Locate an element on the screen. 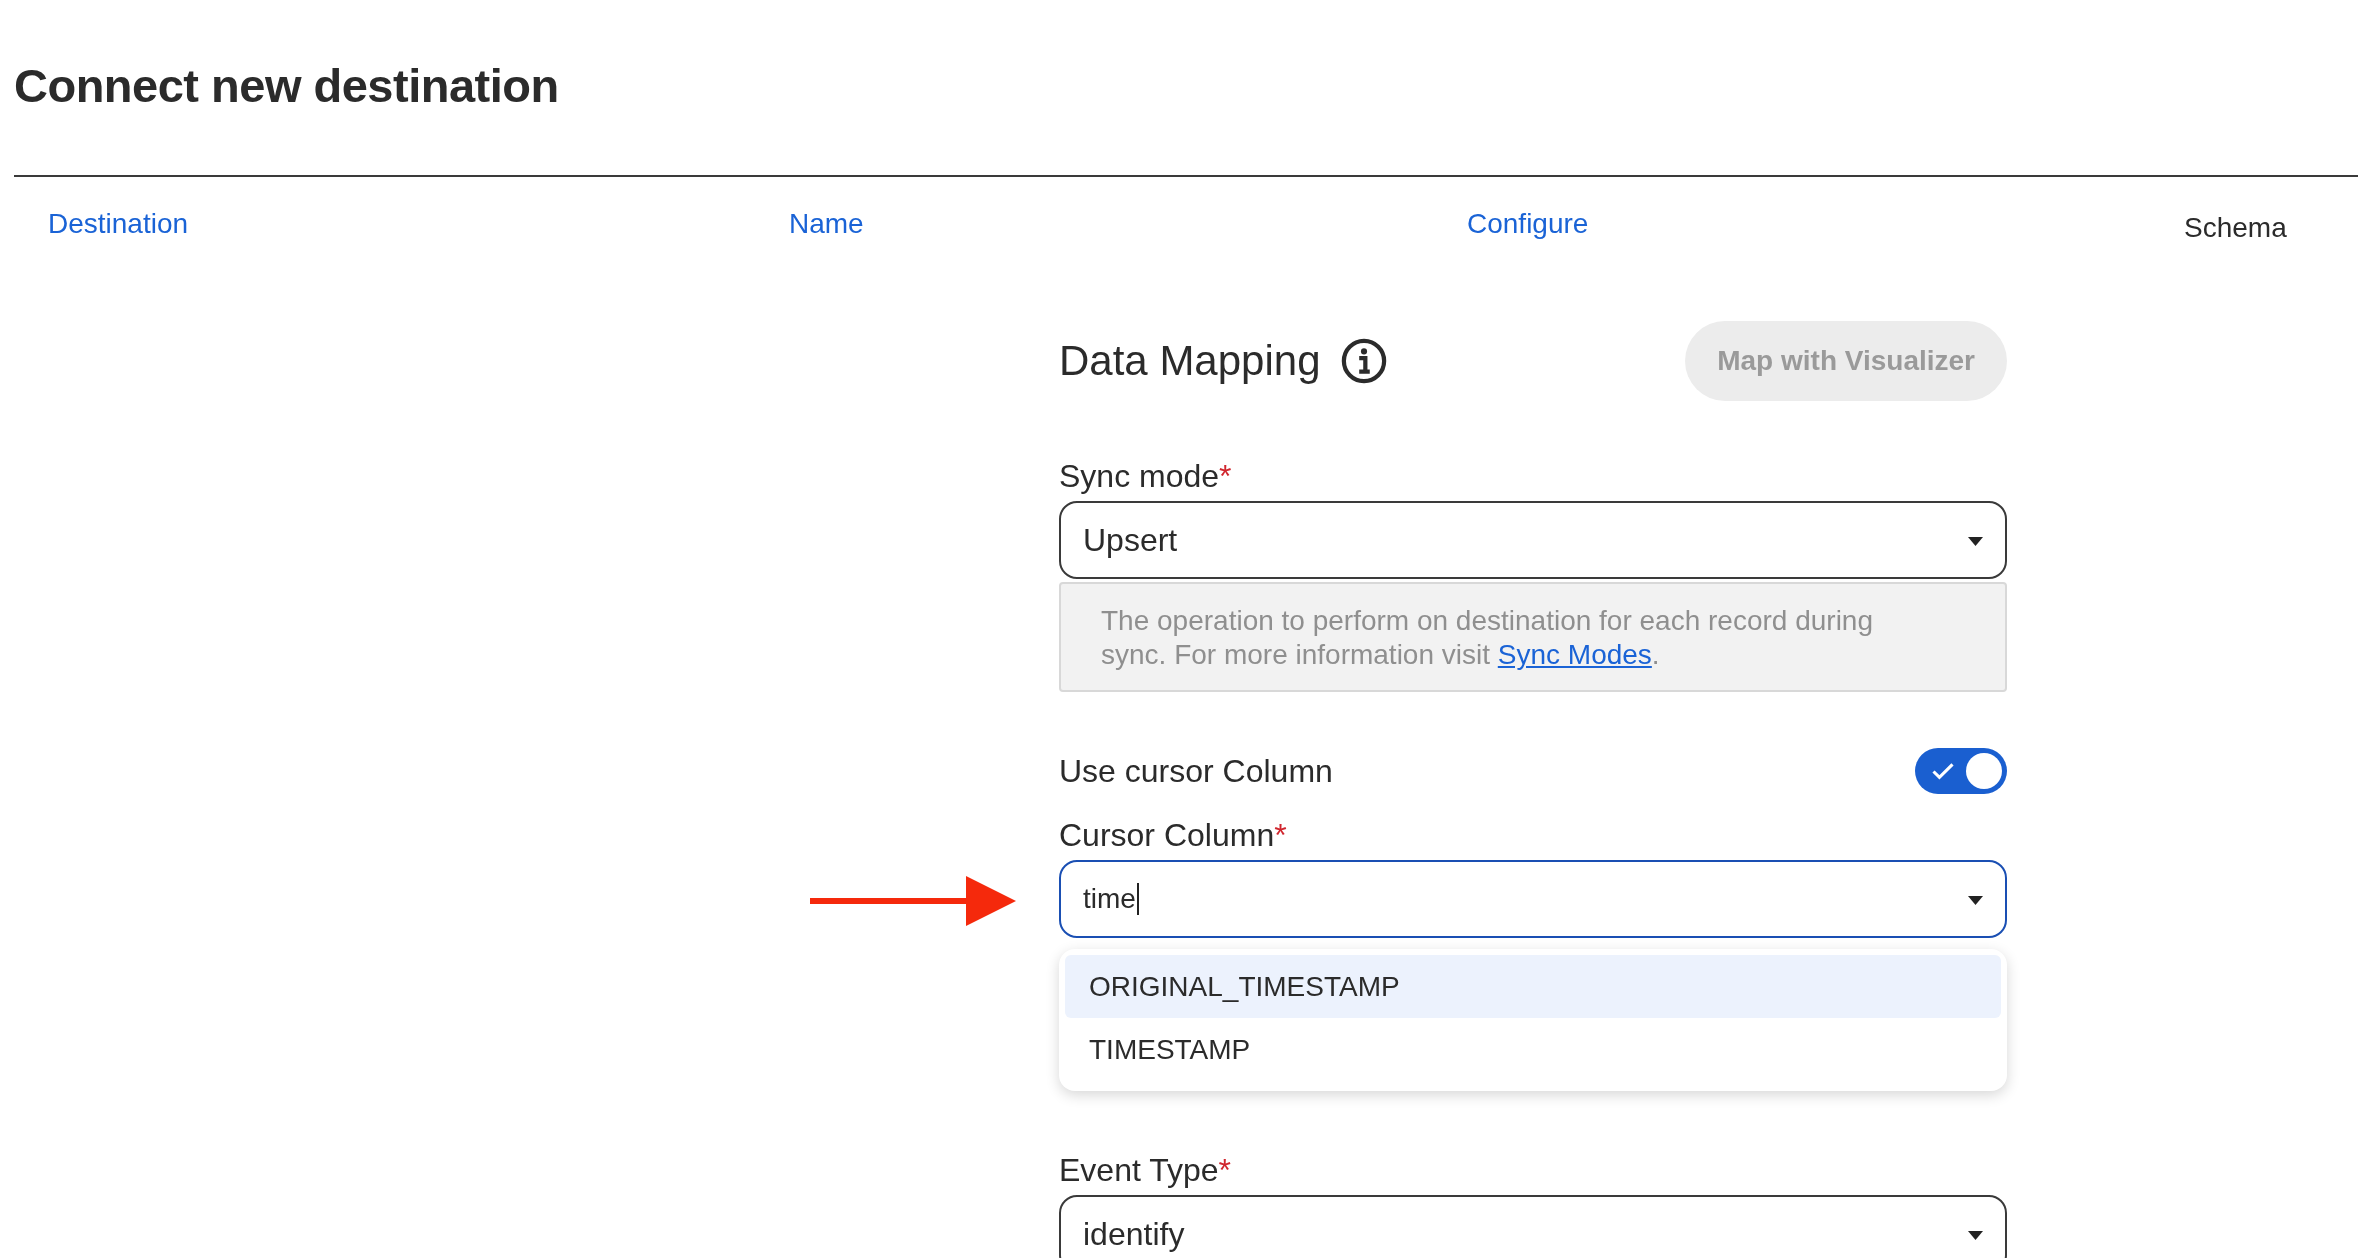 The image size is (2358, 1258). dropdown-option: TIMESTAMP is located at coordinates (1533, 1049).